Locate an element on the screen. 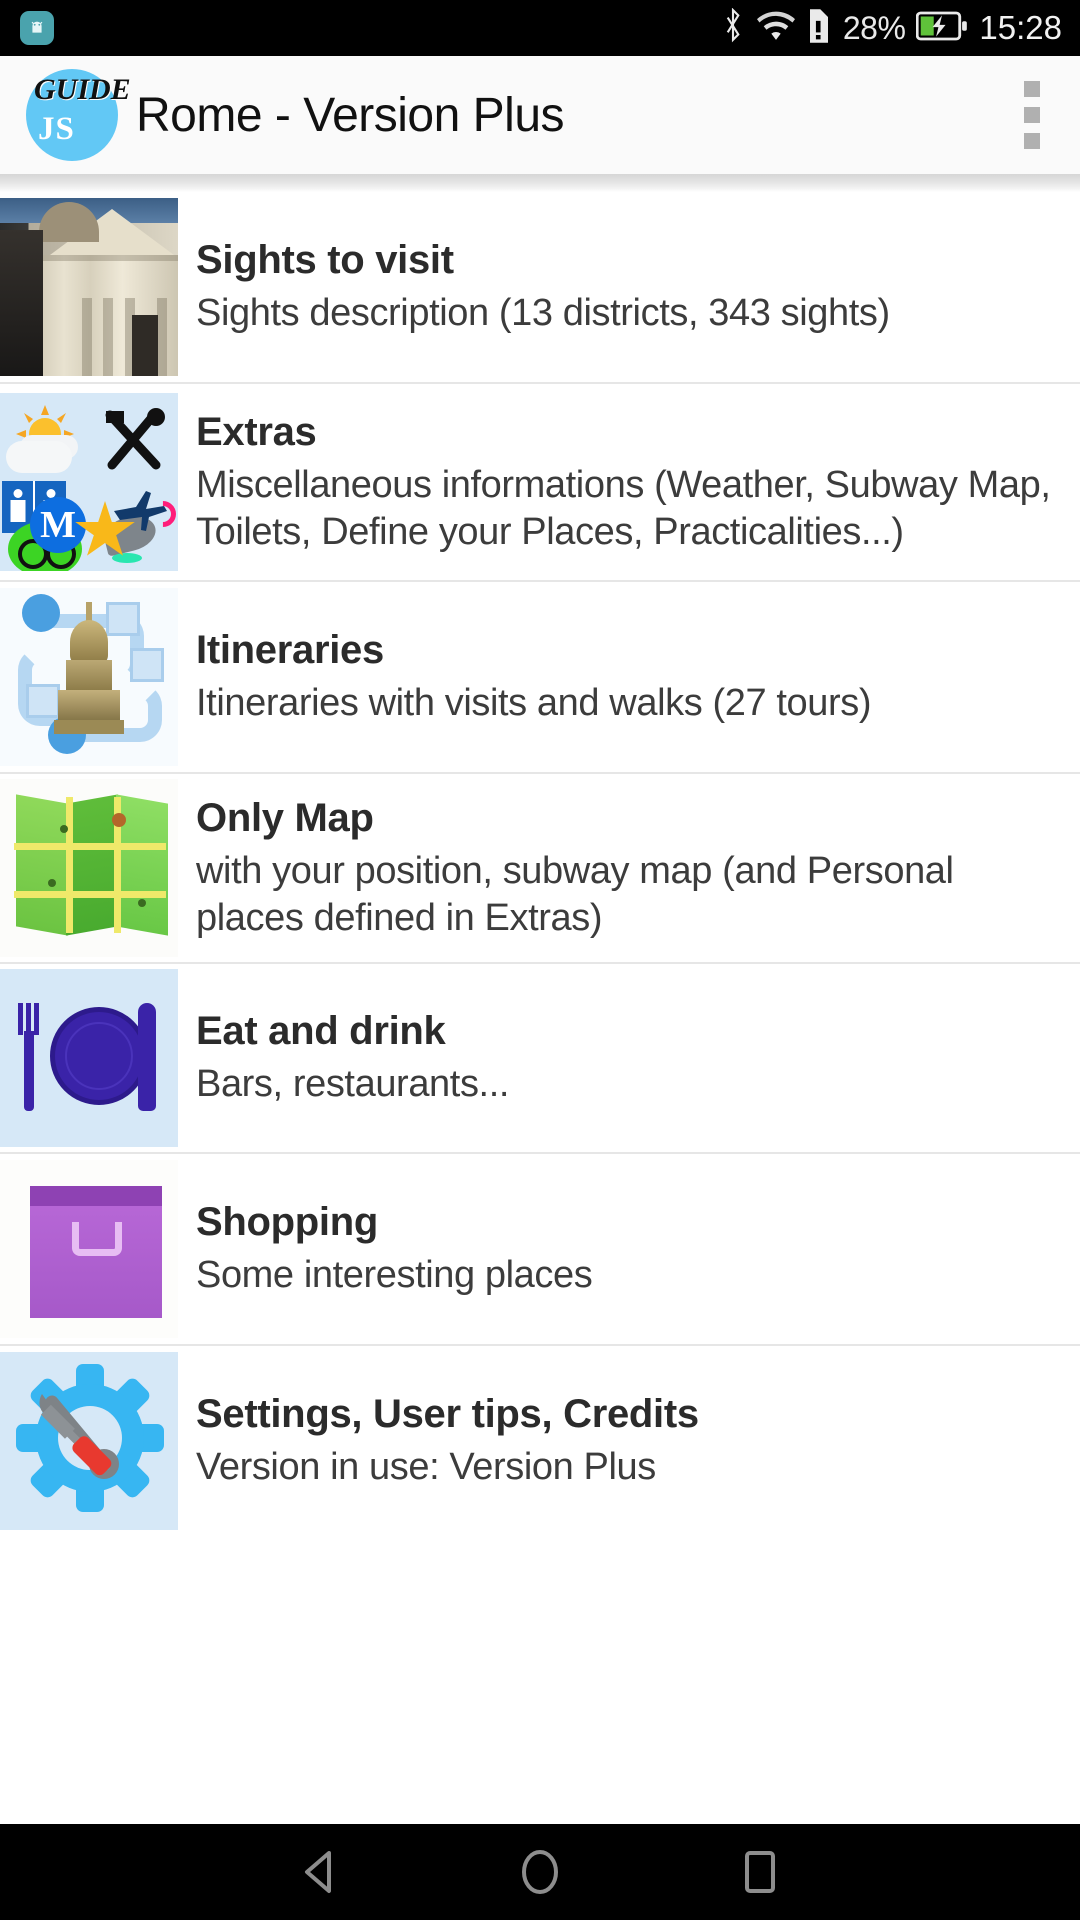 Image resolution: width=1080 pixels, height=1920 pixels. page-title: Rome - Version Plus is located at coordinates (350, 115).